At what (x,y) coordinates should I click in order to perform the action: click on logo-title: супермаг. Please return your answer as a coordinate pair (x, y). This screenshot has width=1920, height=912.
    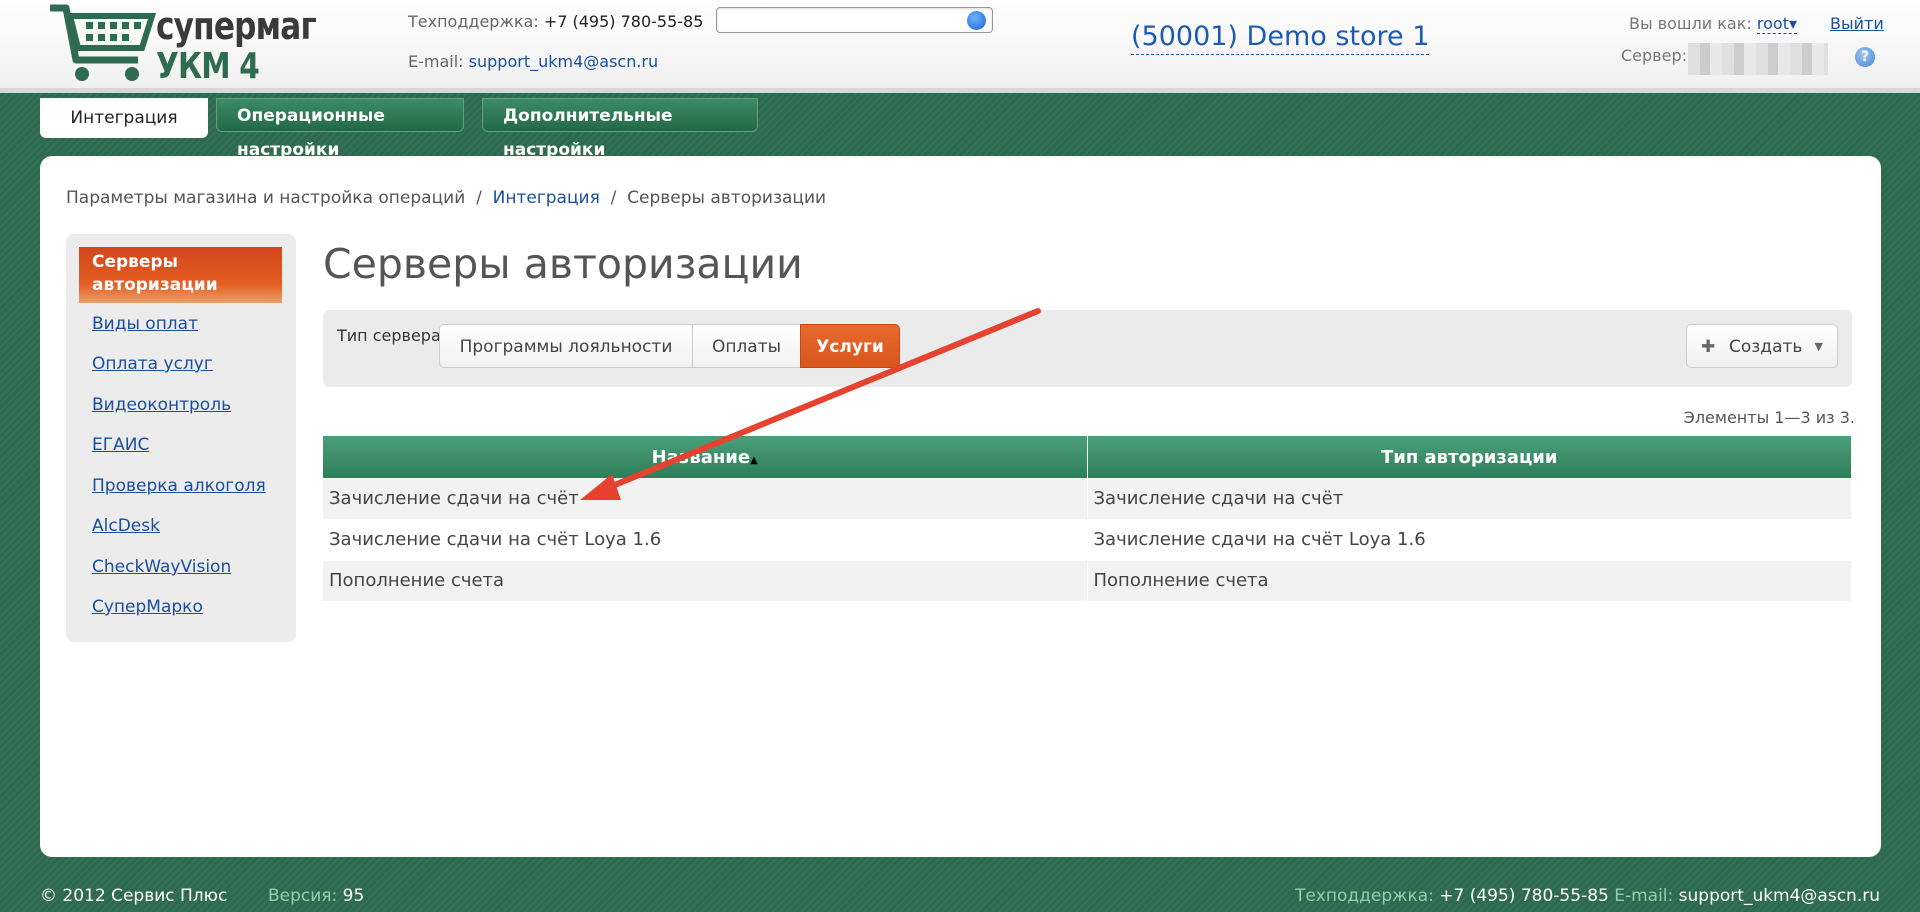
    Looking at the image, I should click on (236, 26).